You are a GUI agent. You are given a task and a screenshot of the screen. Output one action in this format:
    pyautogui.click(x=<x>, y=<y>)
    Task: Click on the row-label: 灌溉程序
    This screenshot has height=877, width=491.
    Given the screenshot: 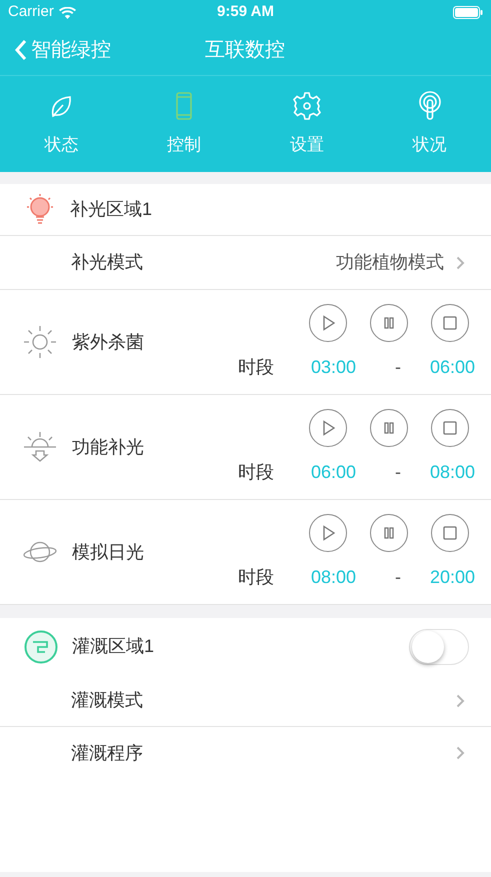 What is the action you would take?
    pyautogui.click(x=107, y=753)
    